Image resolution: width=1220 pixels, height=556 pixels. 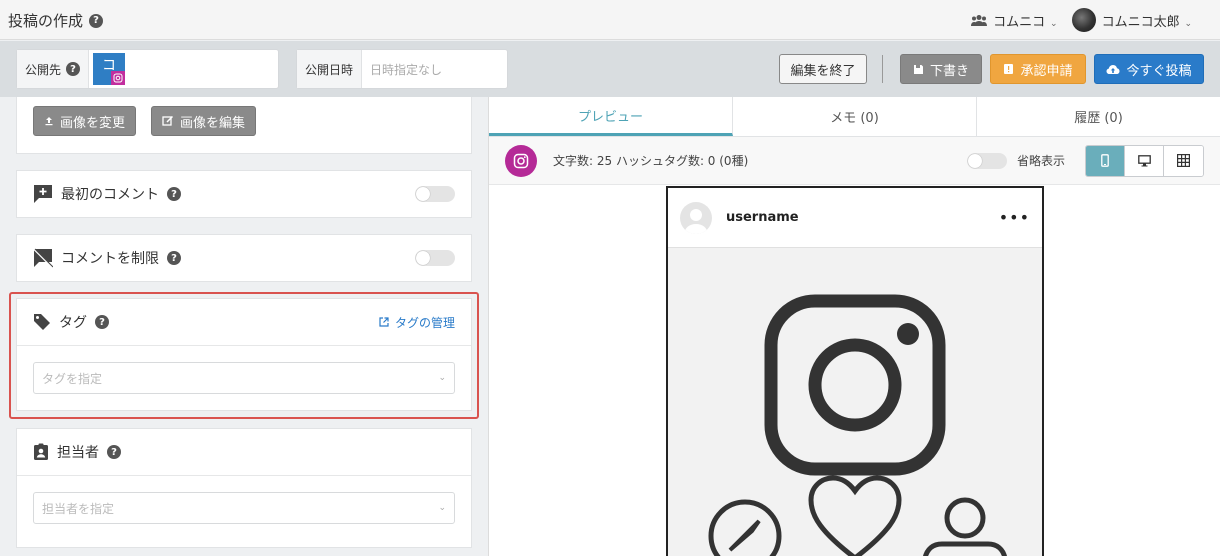 I want to click on top-bar: 投稿の作成 ? コムニコ ⌄ コムニコ太郎 ⌄, so click(x=610, y=20).